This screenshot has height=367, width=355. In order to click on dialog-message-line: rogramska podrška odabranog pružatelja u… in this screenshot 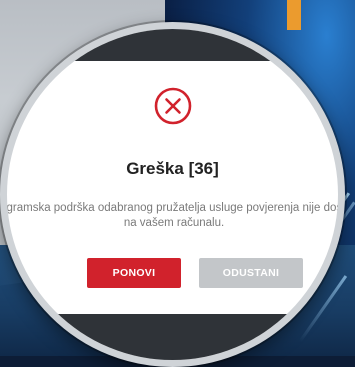, I will do `click(172, 208)`.